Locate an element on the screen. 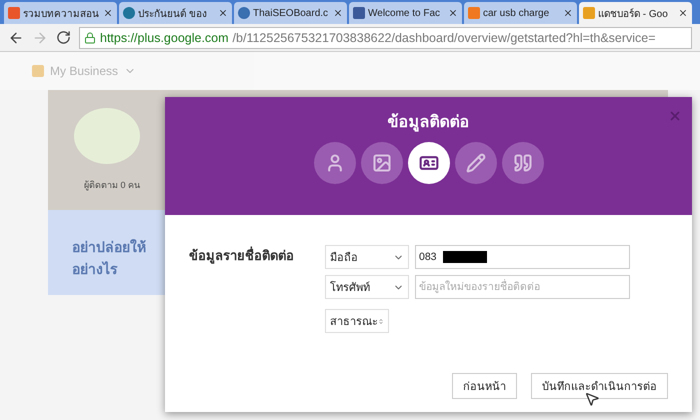 The width and height of the screenshot is (700, 420). promo-text: อย่าปล่อยให้ is located at coordinates (109, 247).